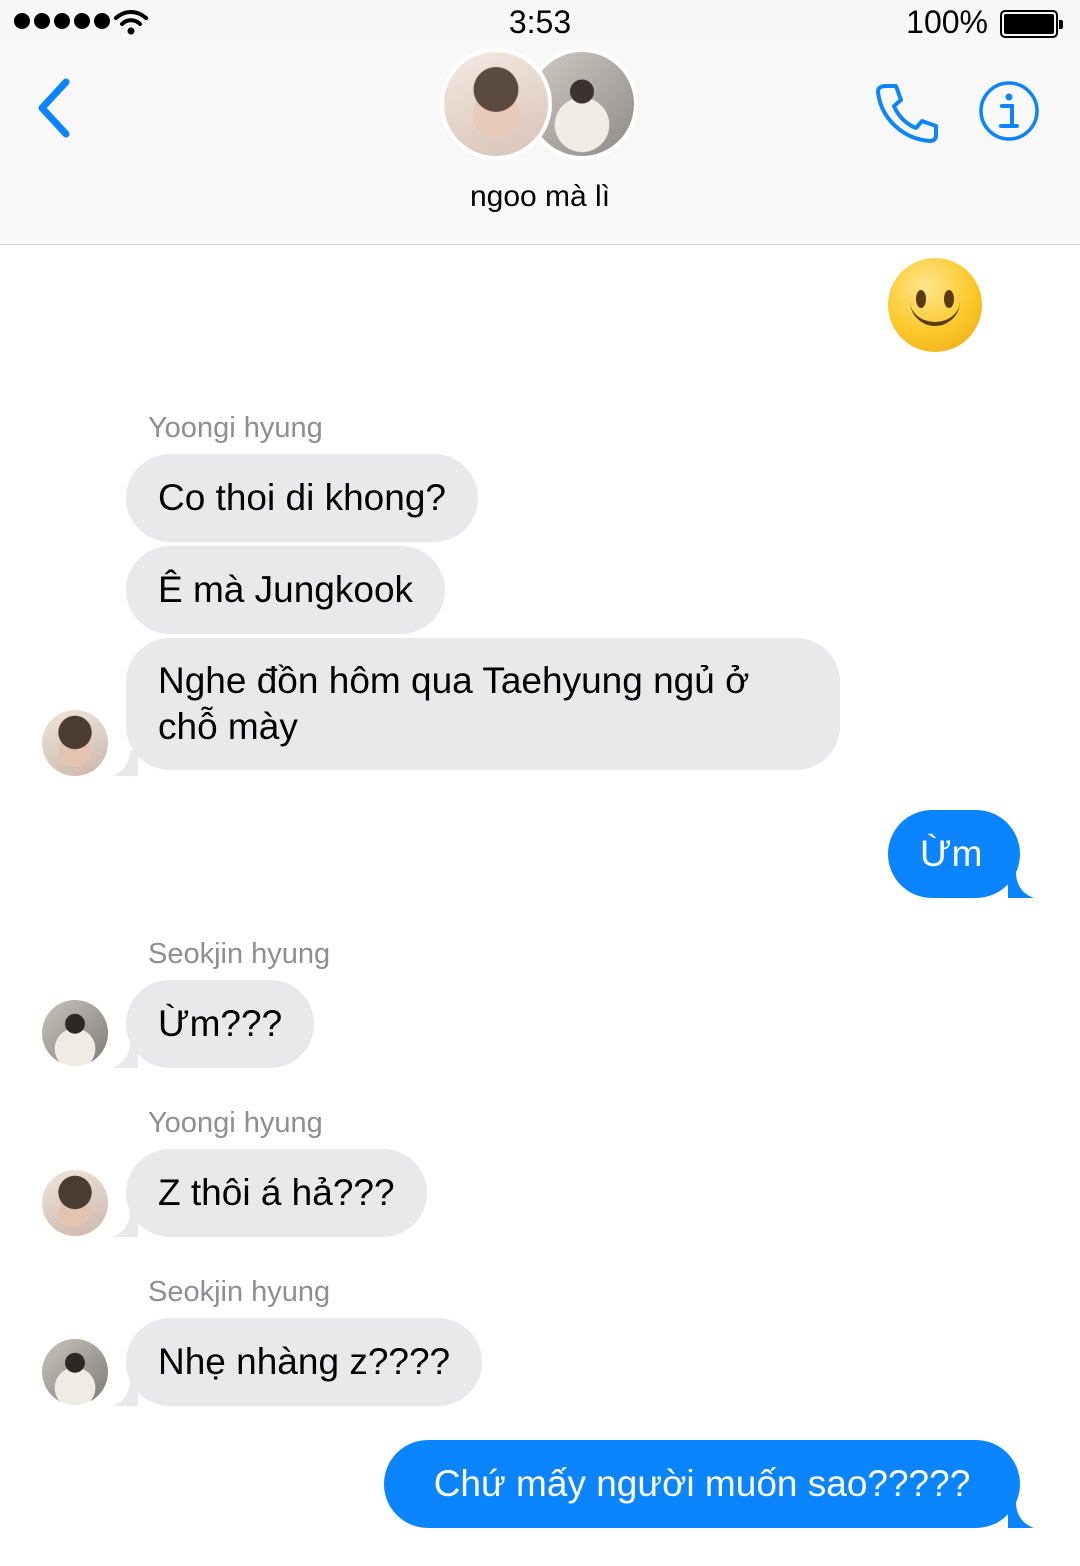 This screenshot has width=1080, height=1566. Describe the element at coordinates (954, 854) in the screenshot. I see `message-bubble: Ừm` at that location.